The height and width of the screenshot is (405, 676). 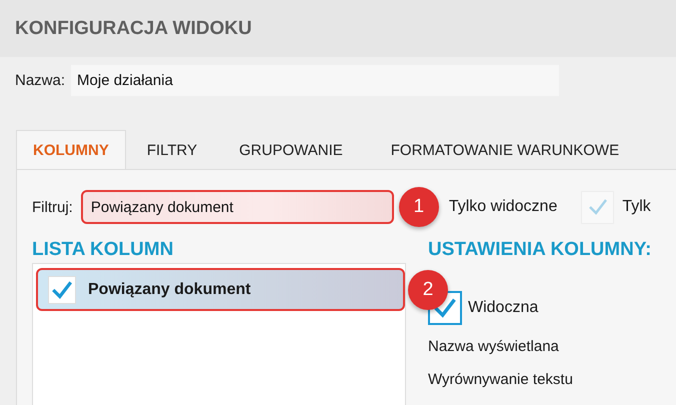 What do you see at coordinates (133, 29) in the screenshot?
I see `window-title: KONFIGURACJA WIDOKU` at bounding box center [133, 29].